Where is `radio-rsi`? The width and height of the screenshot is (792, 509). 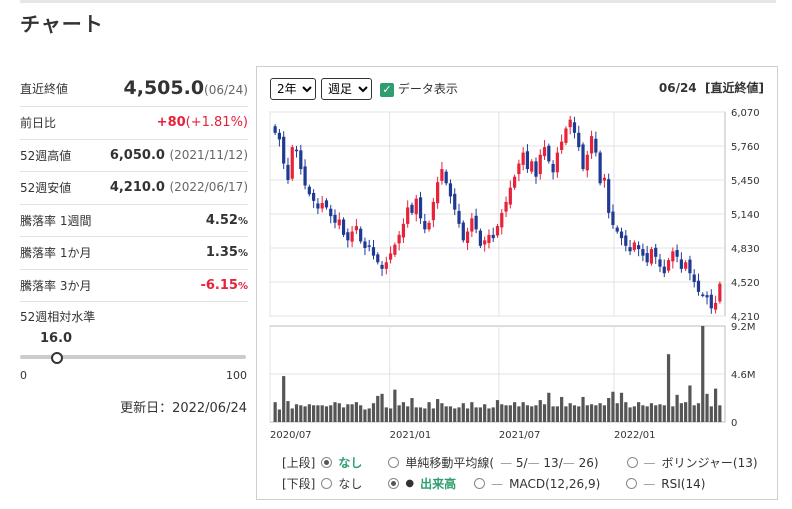
radio-rsi is located at coordinates (632, 483).